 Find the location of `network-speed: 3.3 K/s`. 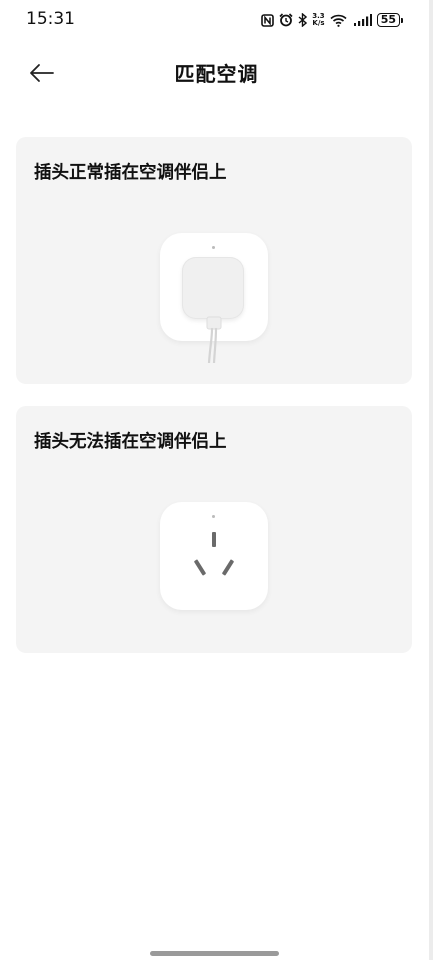

network-speed: 3.3 K/s is located at coordinates (318, 20).